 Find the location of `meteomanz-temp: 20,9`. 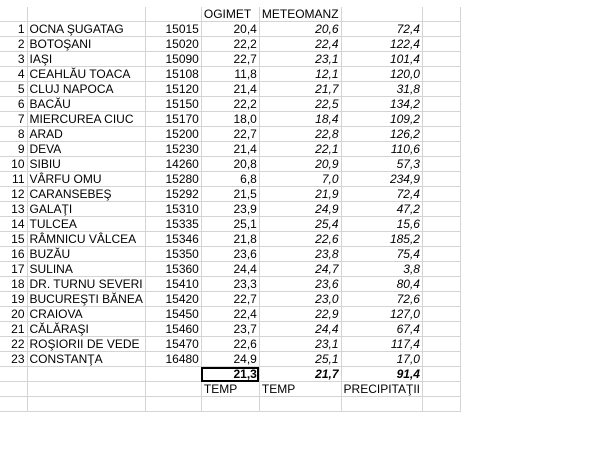

meteomanz-temp: 20,9 is located at coordinates (300, 164).